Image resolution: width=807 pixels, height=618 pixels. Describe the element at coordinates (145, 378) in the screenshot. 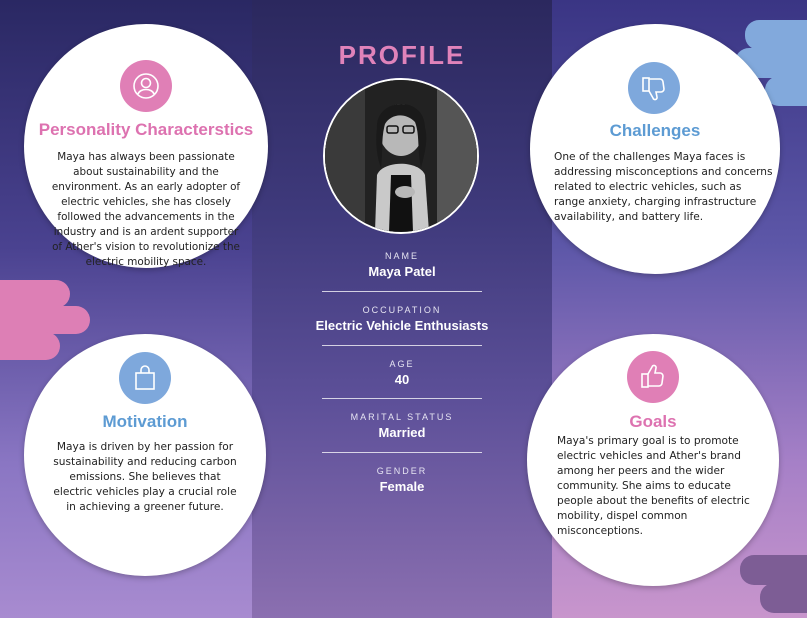

I see `shopping-bag-icon` at that location.